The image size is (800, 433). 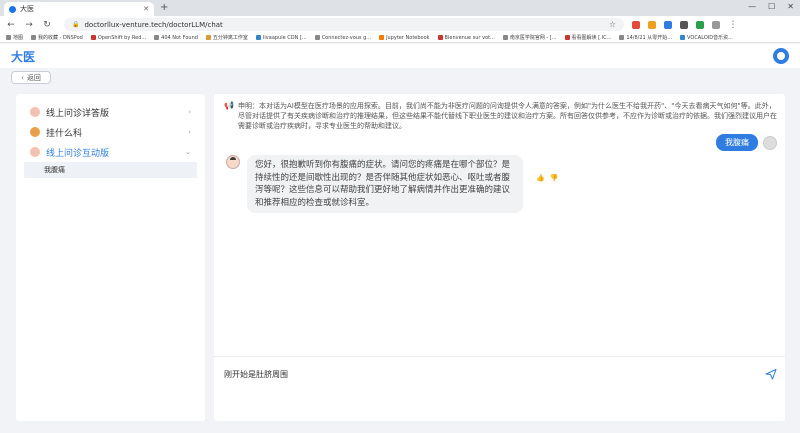 I want to click on thumbs-down-icon: 👎, so click(x=554, y=178).